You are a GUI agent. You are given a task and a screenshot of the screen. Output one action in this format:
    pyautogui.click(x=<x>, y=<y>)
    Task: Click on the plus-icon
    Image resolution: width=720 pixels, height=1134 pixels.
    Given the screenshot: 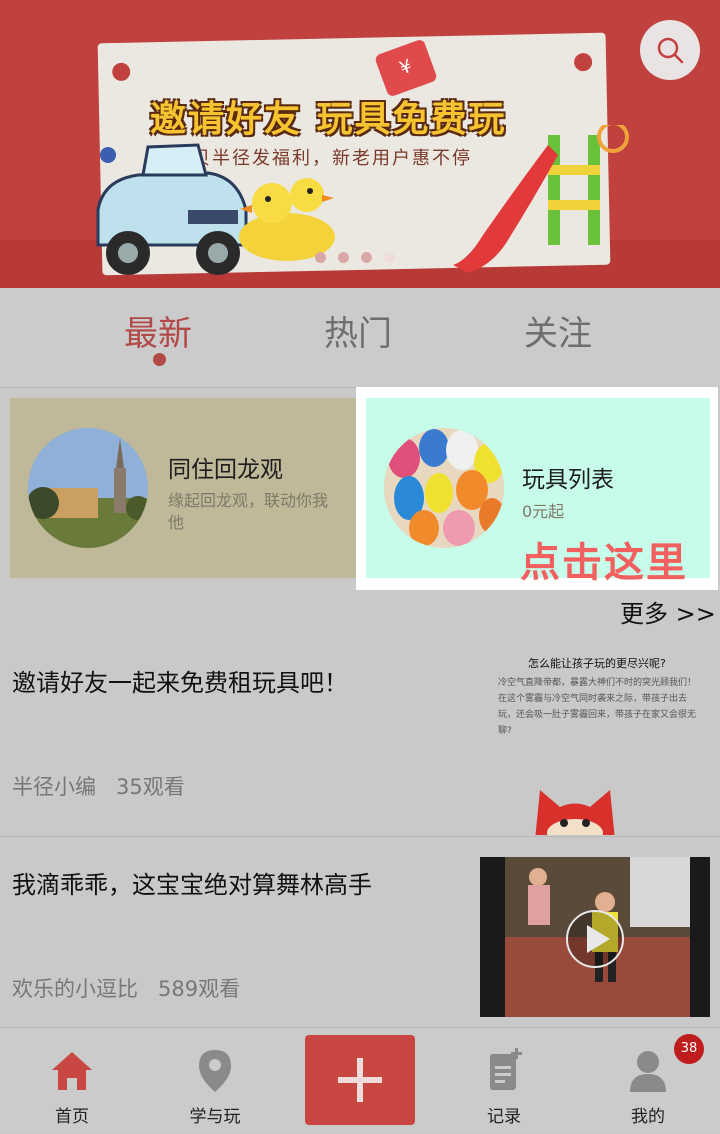 What is the action you would take?
    pyautogui.click(x=360, y=1080)
    